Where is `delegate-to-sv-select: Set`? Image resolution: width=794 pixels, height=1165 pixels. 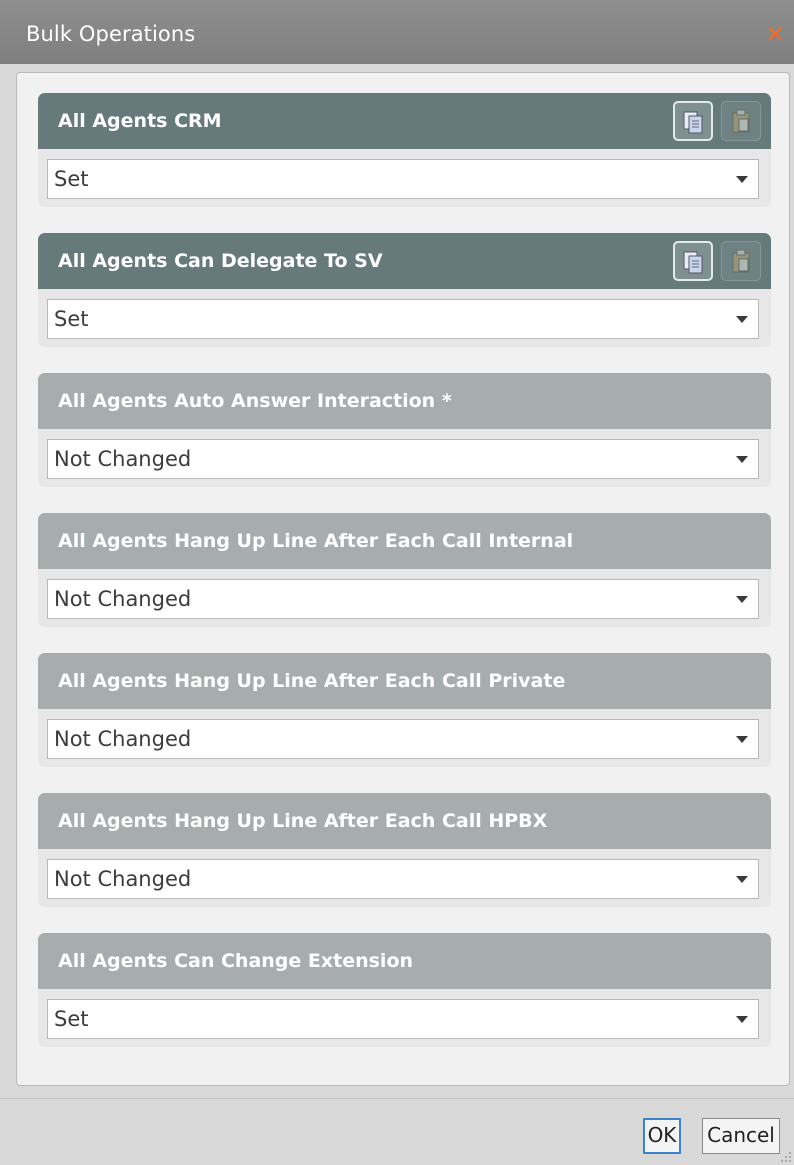
delegate-to-sv-select: Set is located at coordinates (403, 319).